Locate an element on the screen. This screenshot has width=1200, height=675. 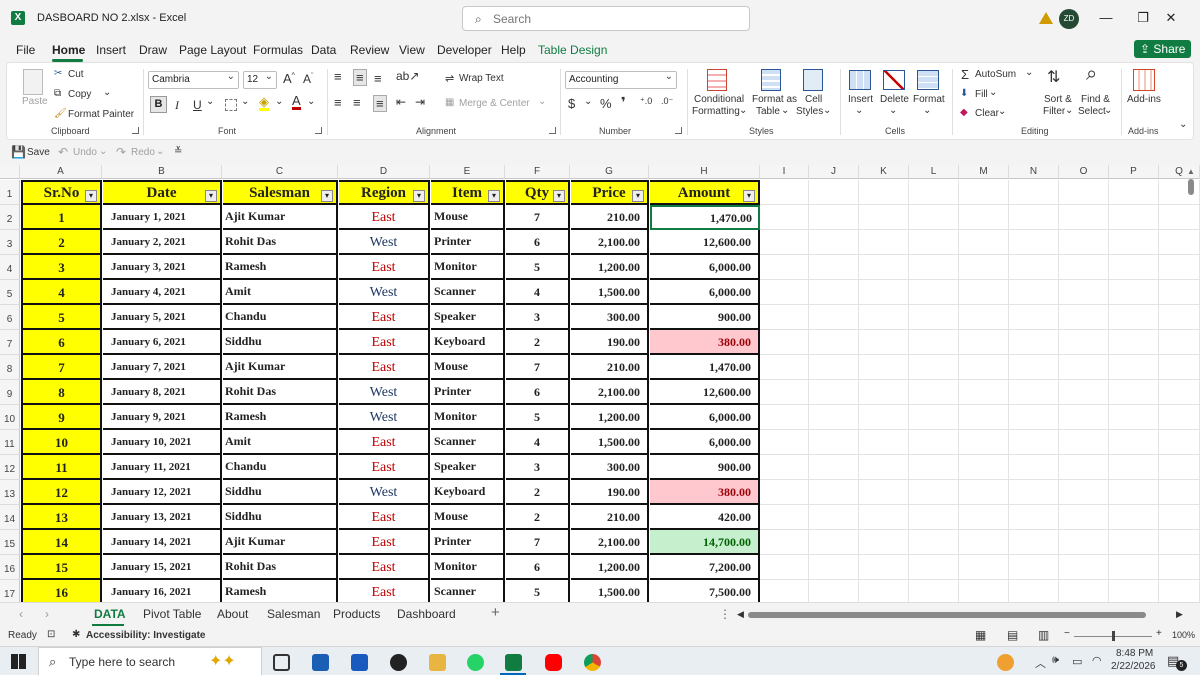
row-header-14: 14 is located at coordinates (10, 517).